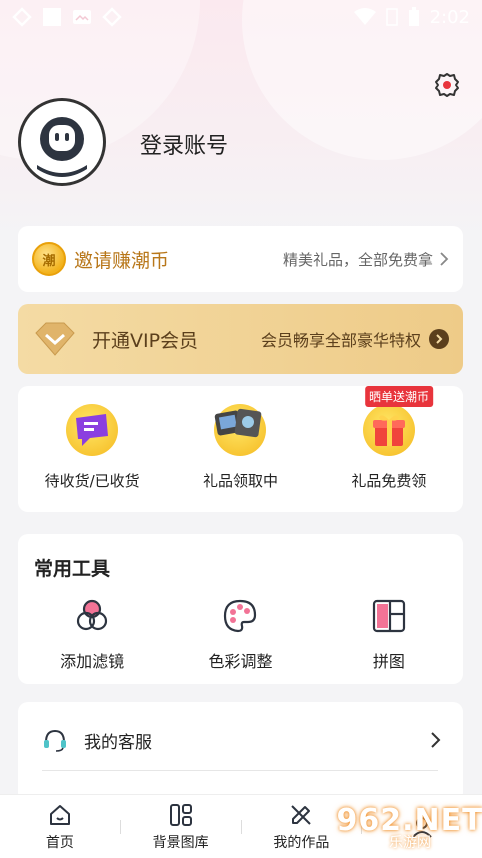  What do you see at coordinates (301, 815) in the screenshot?
I see `pencil-ruler-icon` at bounding box center [301, 815].